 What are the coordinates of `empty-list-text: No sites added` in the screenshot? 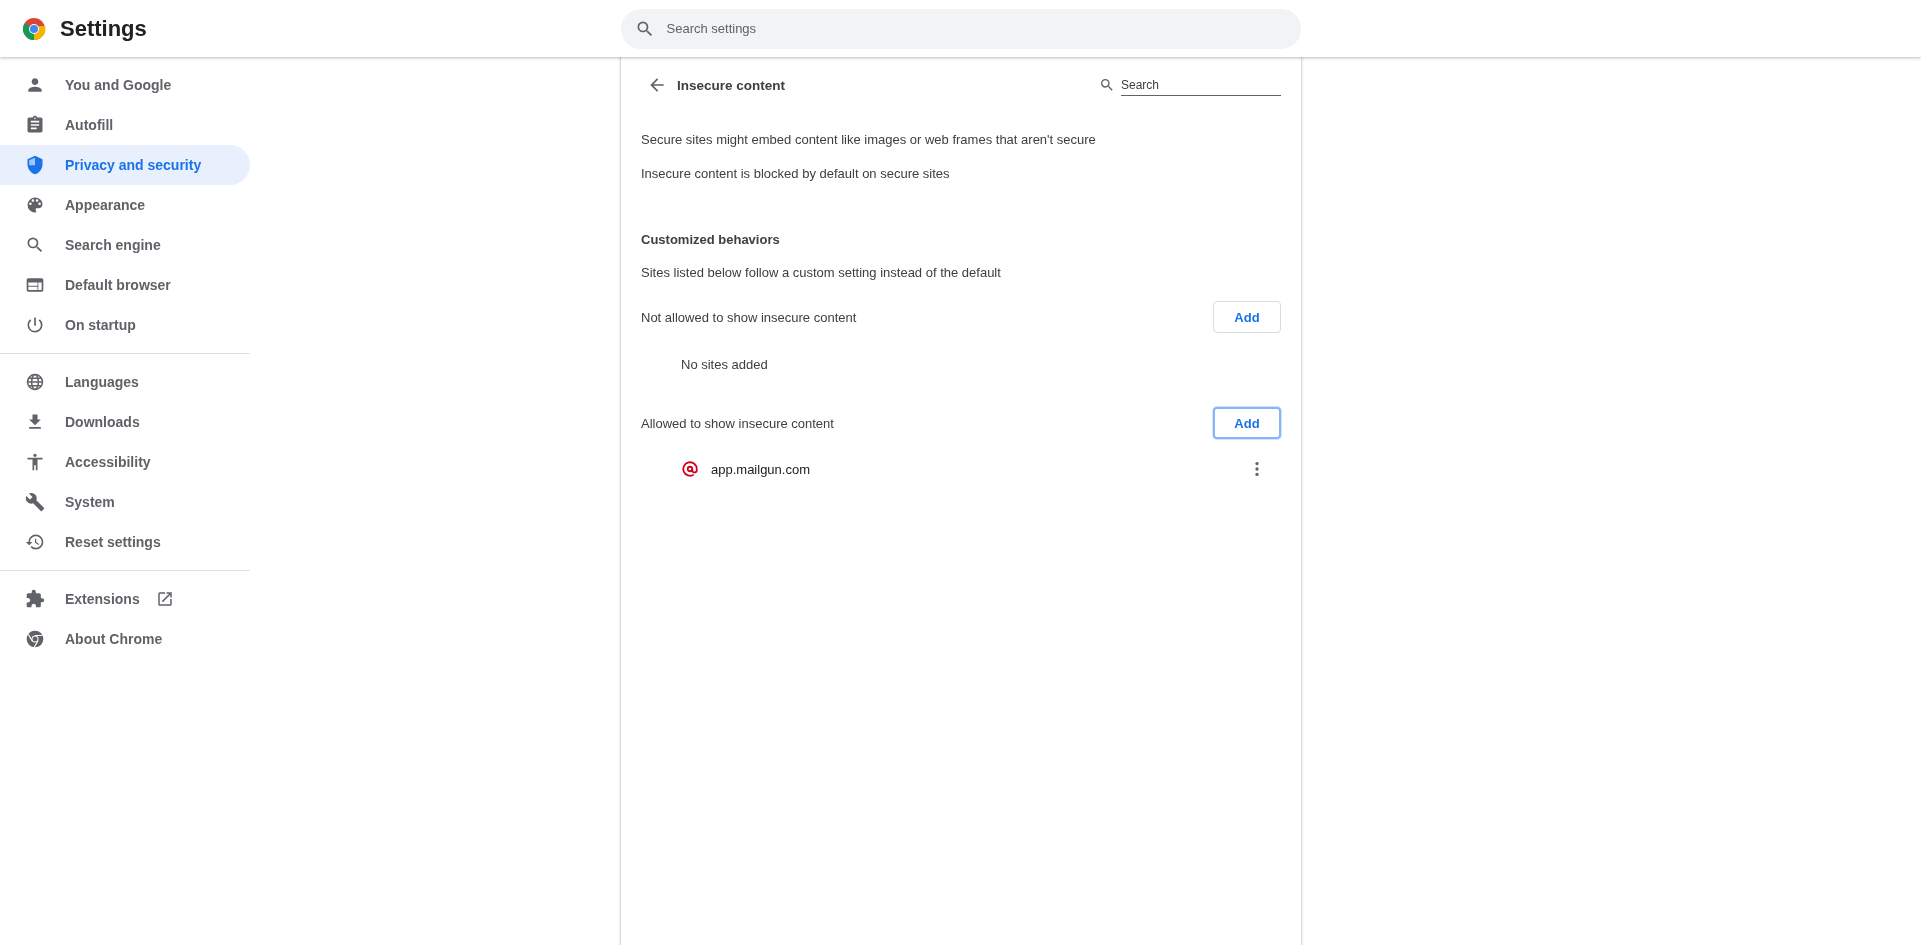 It's located at (724, 364).